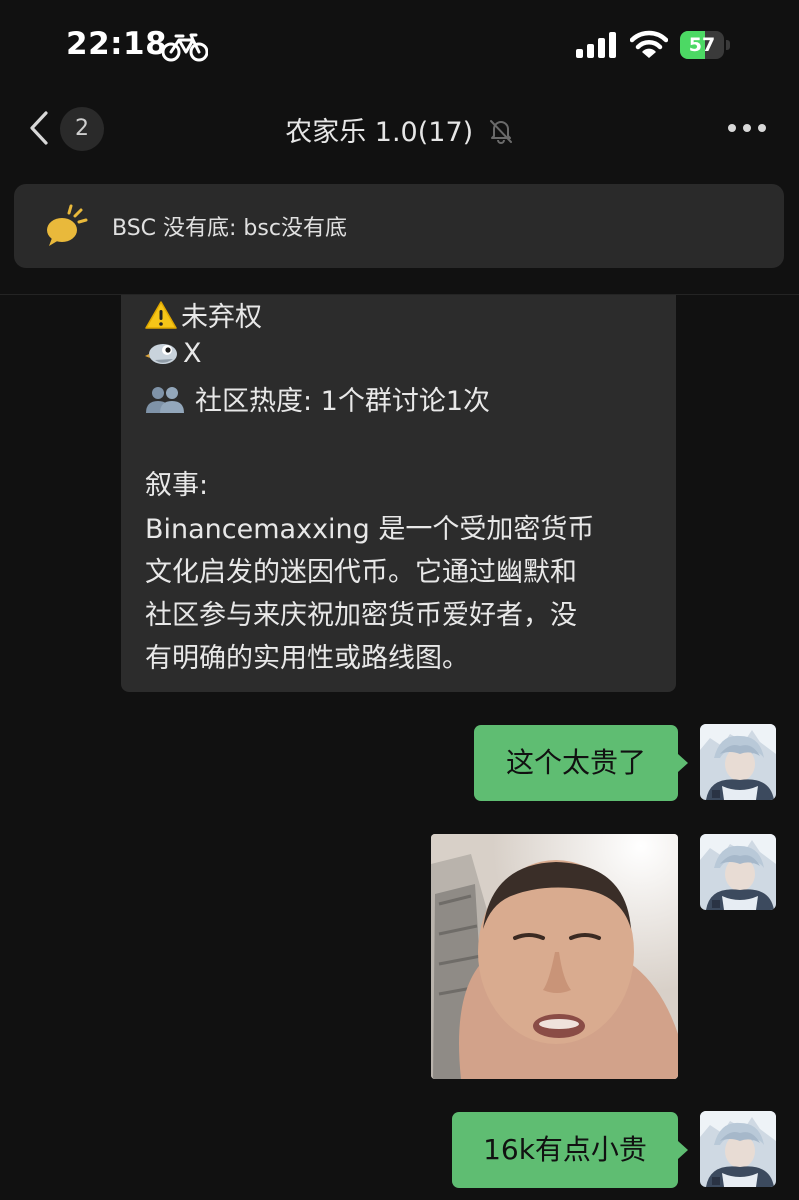 This screenshot has height=1200, width=799. I want to click on pinned-message-text: BSC 没有底: bsc没有底, so click(229, 228).